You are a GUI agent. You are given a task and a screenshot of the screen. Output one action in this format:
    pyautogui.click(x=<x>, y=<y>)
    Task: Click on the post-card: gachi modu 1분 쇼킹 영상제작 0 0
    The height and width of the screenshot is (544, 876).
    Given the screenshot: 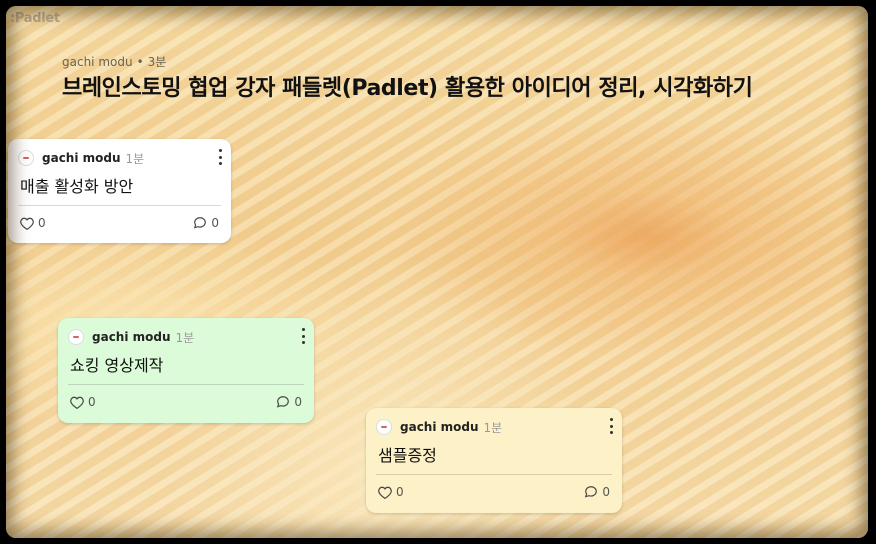 What is the action you would take?
    pyautogui.click(x=186, y=370)
    